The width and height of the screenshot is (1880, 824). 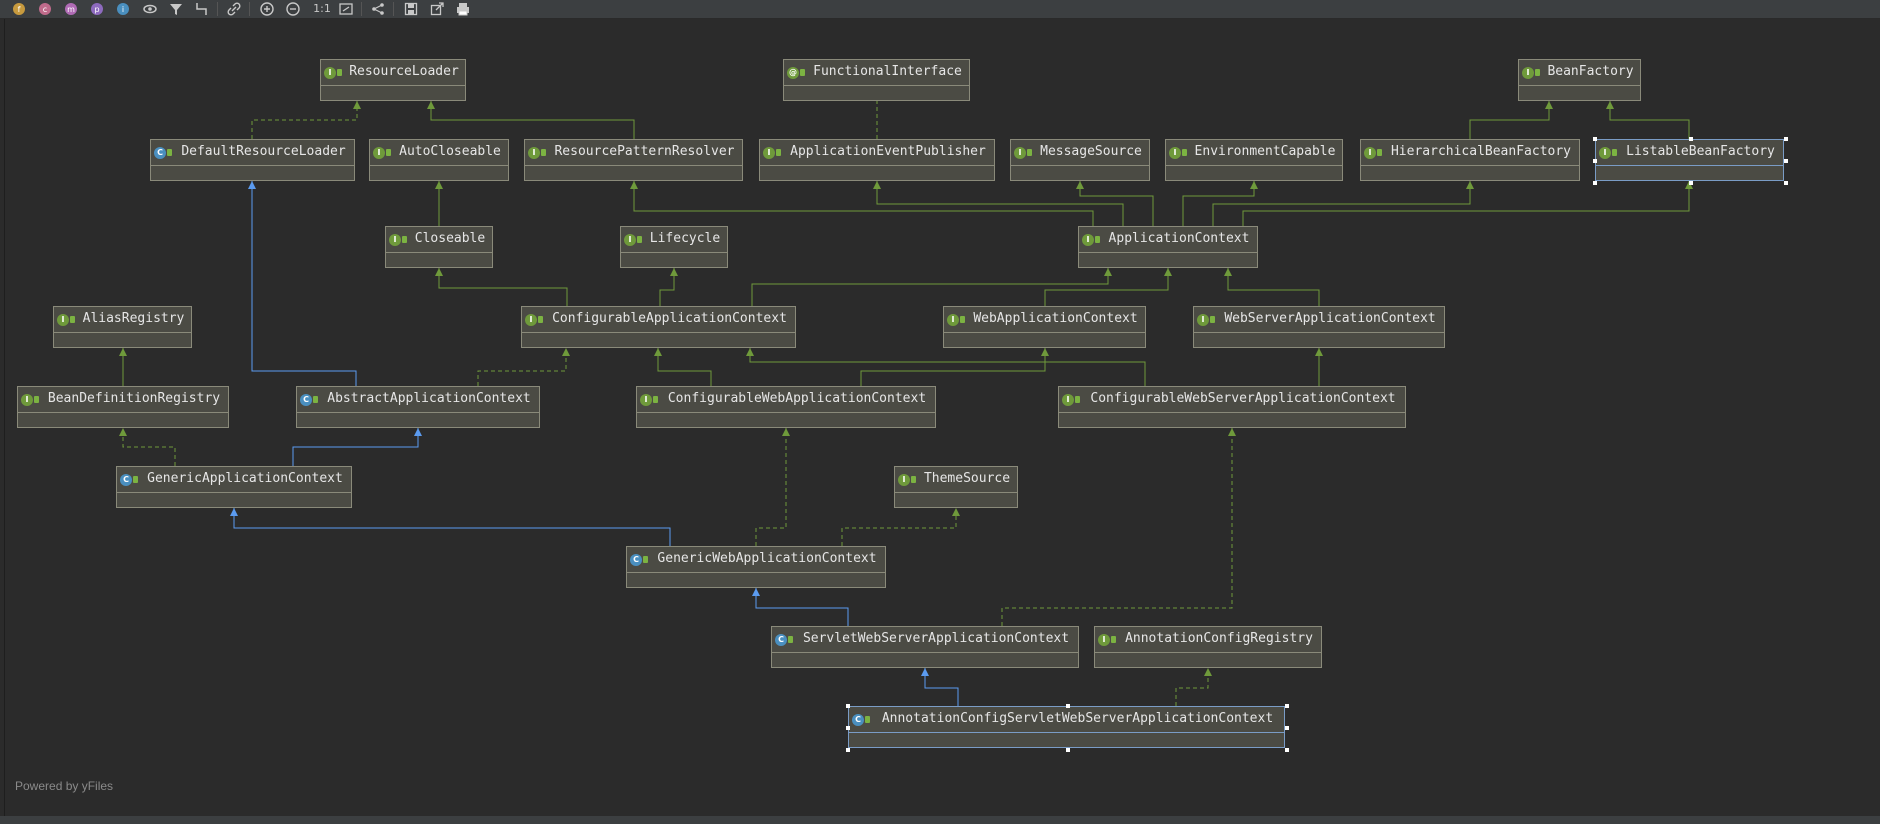 I want to click on node-label: AliasRegistry, so click(x=133, y=318).